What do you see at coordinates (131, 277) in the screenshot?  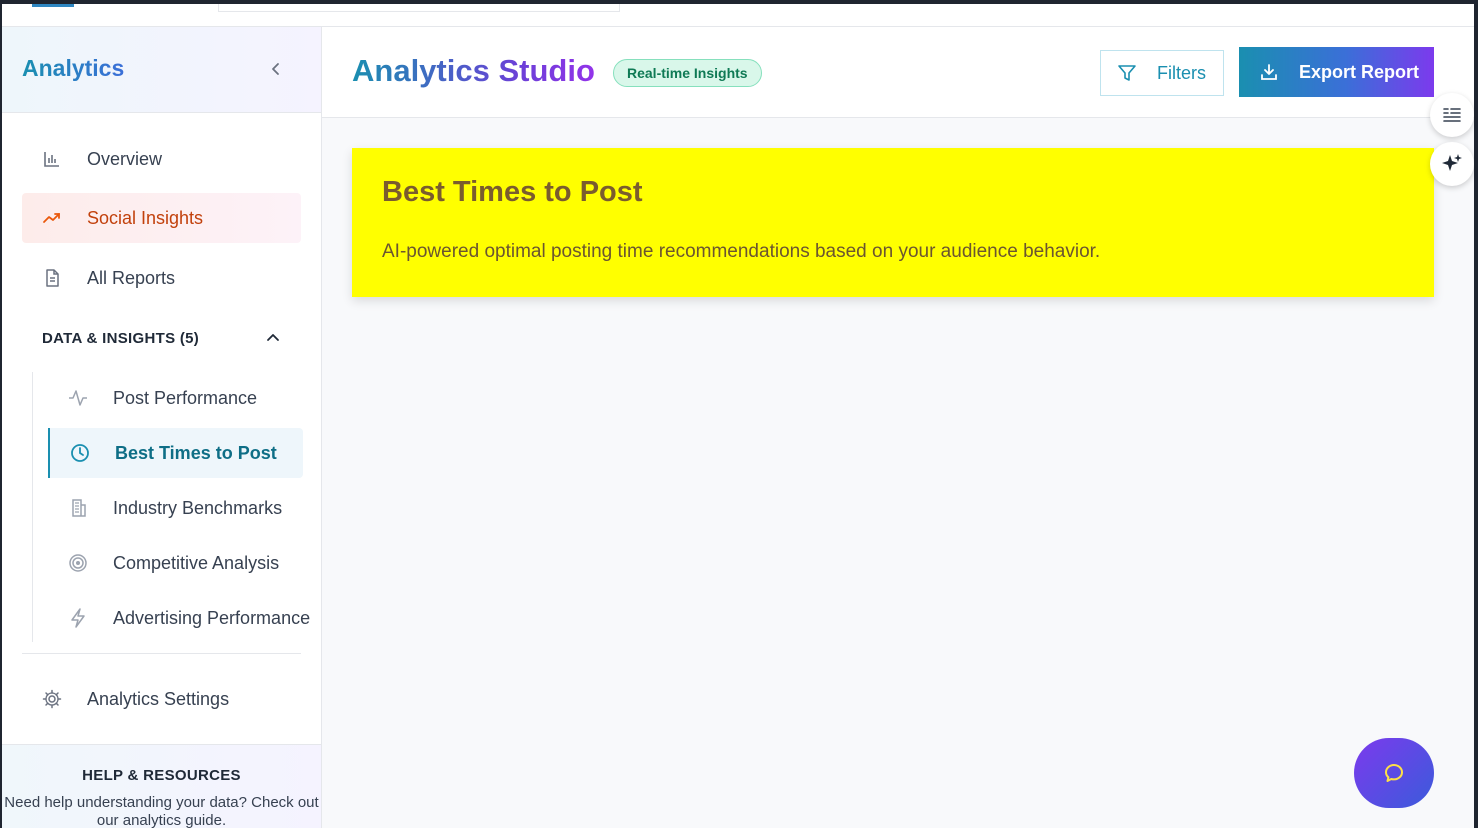 I see `sidebar-item-label: All Reports` at bounding box center [131, 277].